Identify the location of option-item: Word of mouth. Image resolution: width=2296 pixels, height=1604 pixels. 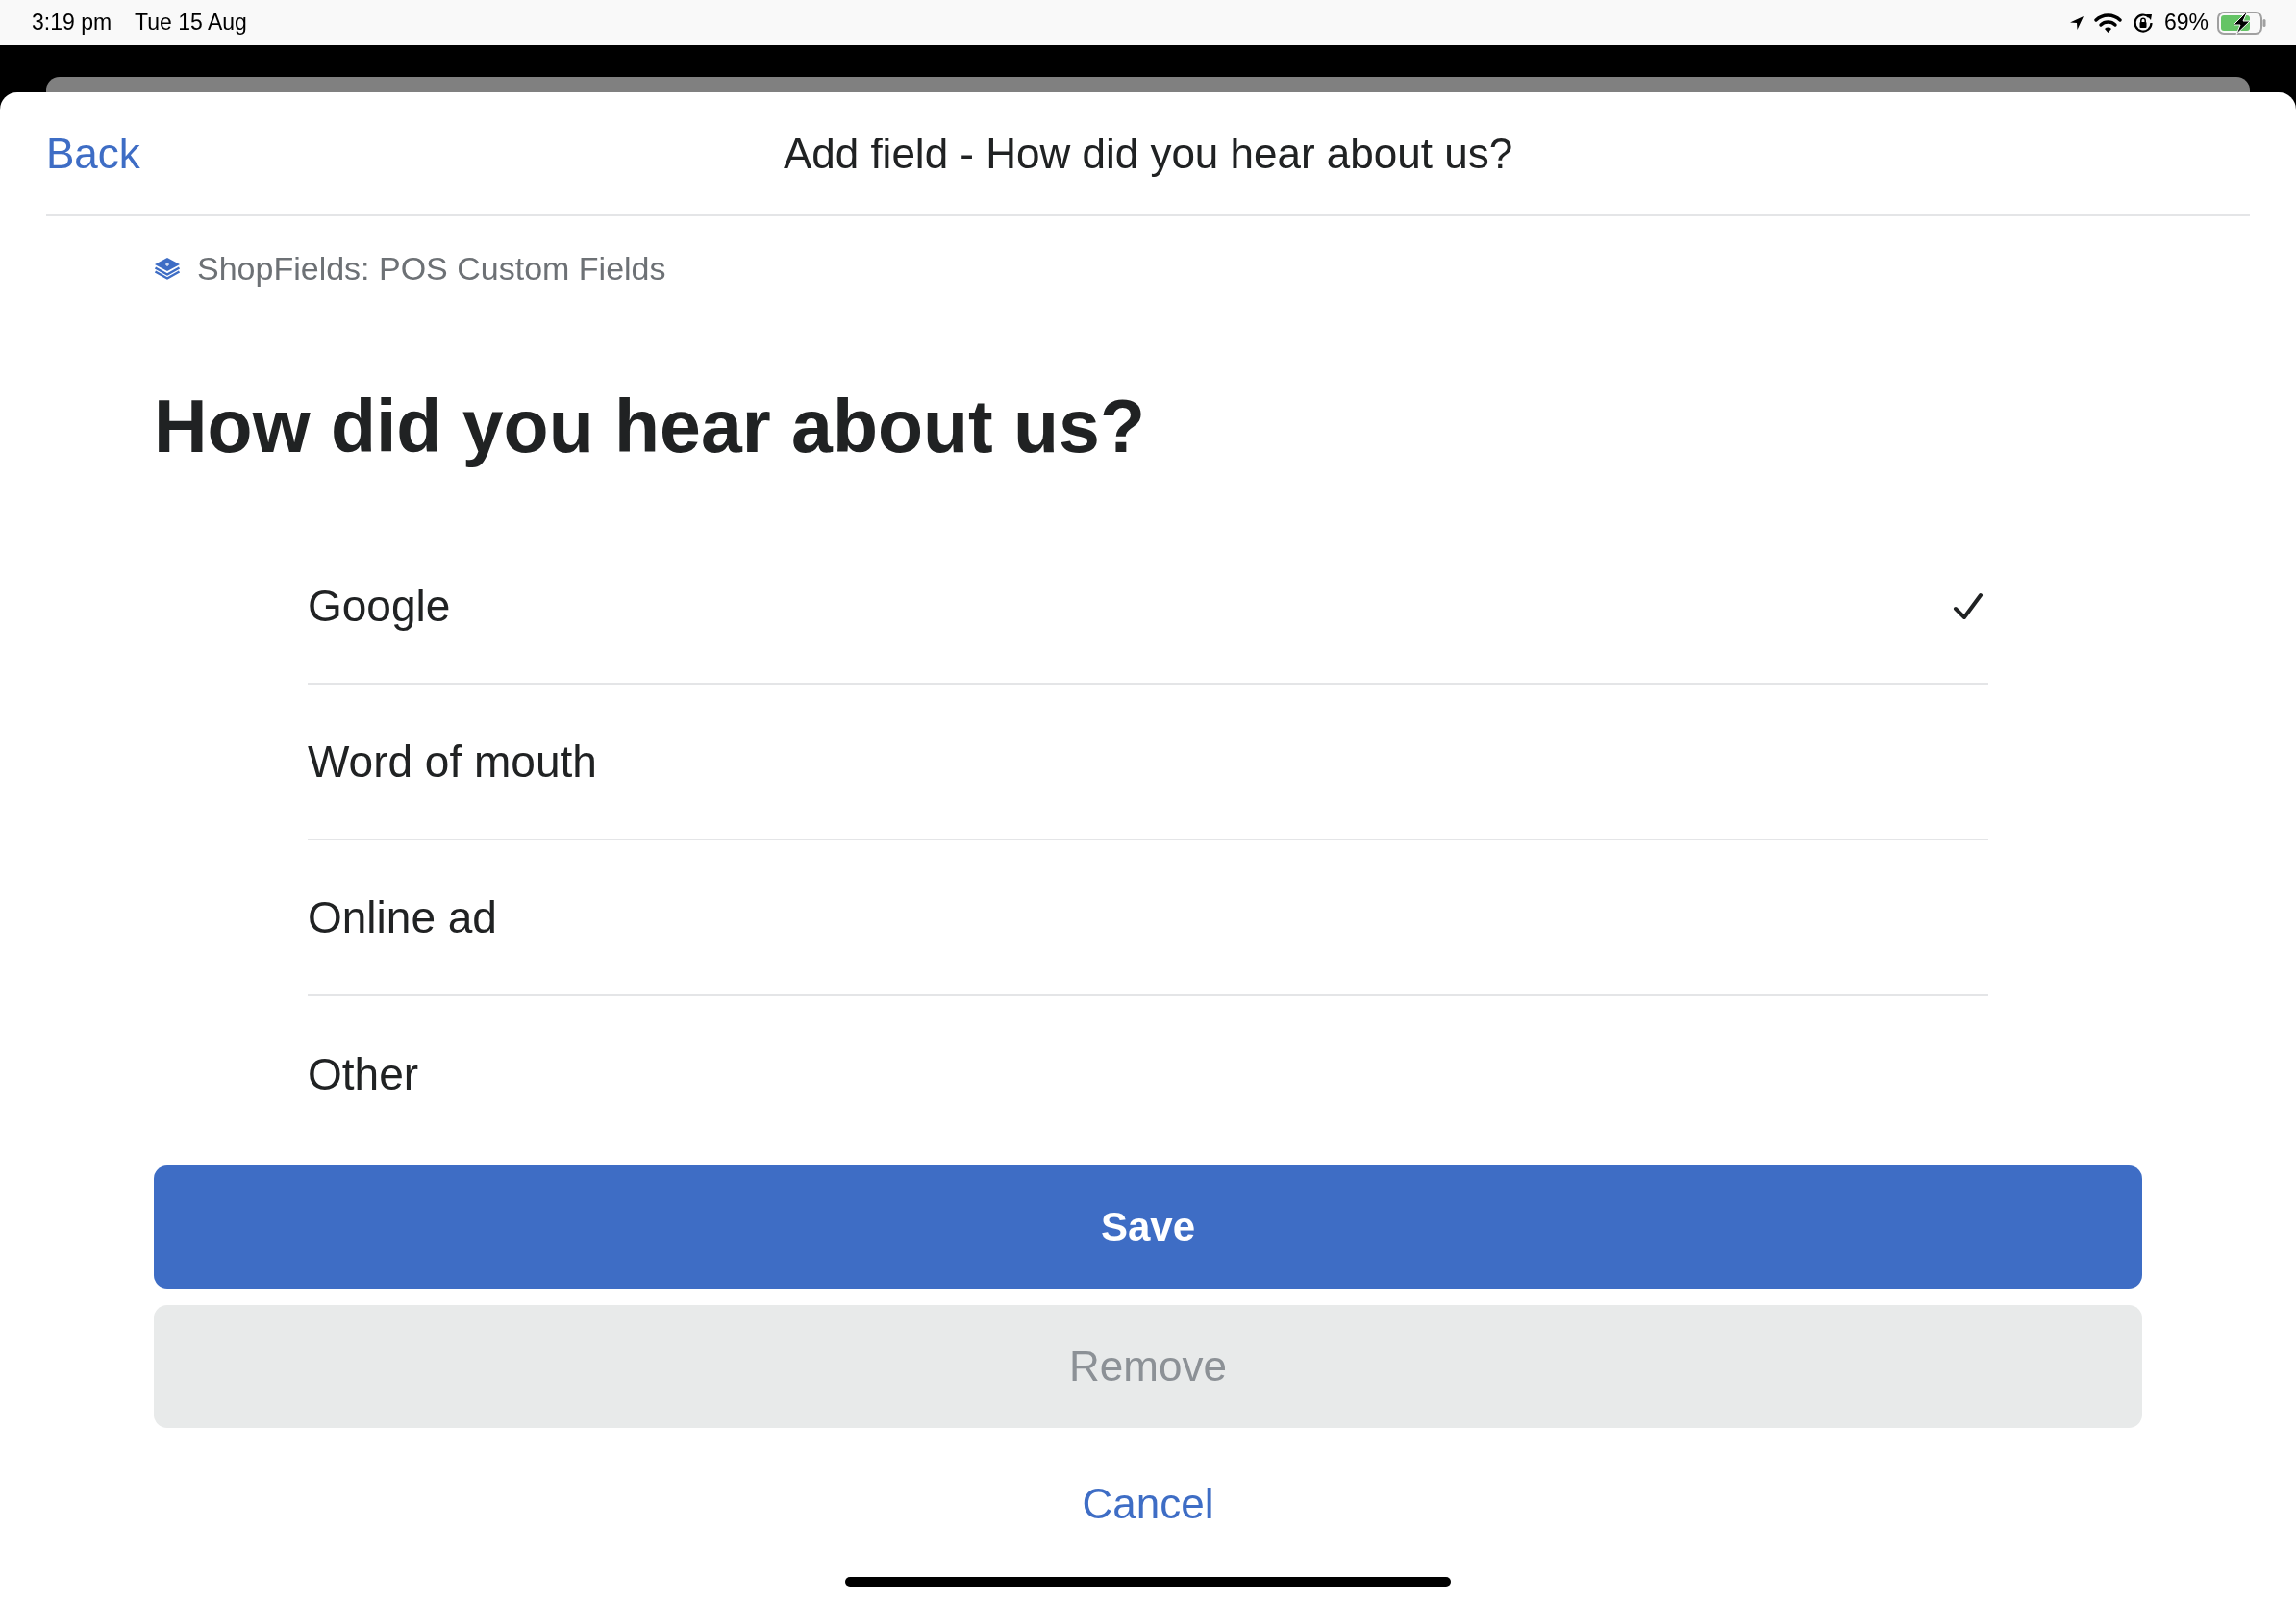
(1148, 762).